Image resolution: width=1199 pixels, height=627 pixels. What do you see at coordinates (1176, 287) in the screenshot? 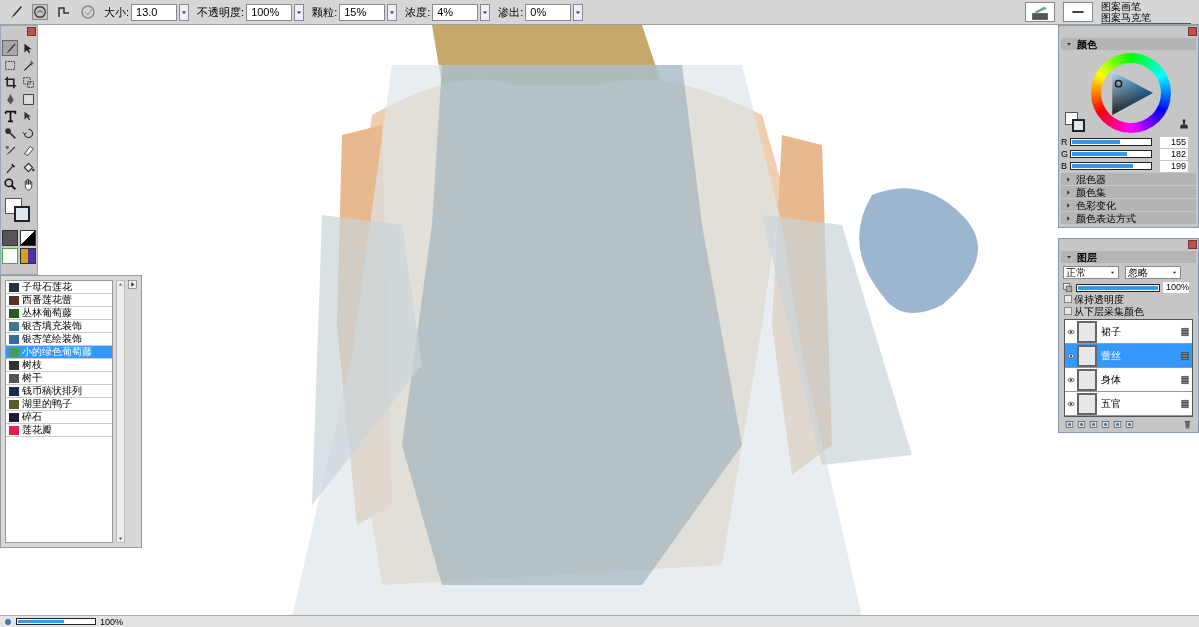
I see `opacity-value: 100%` at bounding box center [1176, 287].